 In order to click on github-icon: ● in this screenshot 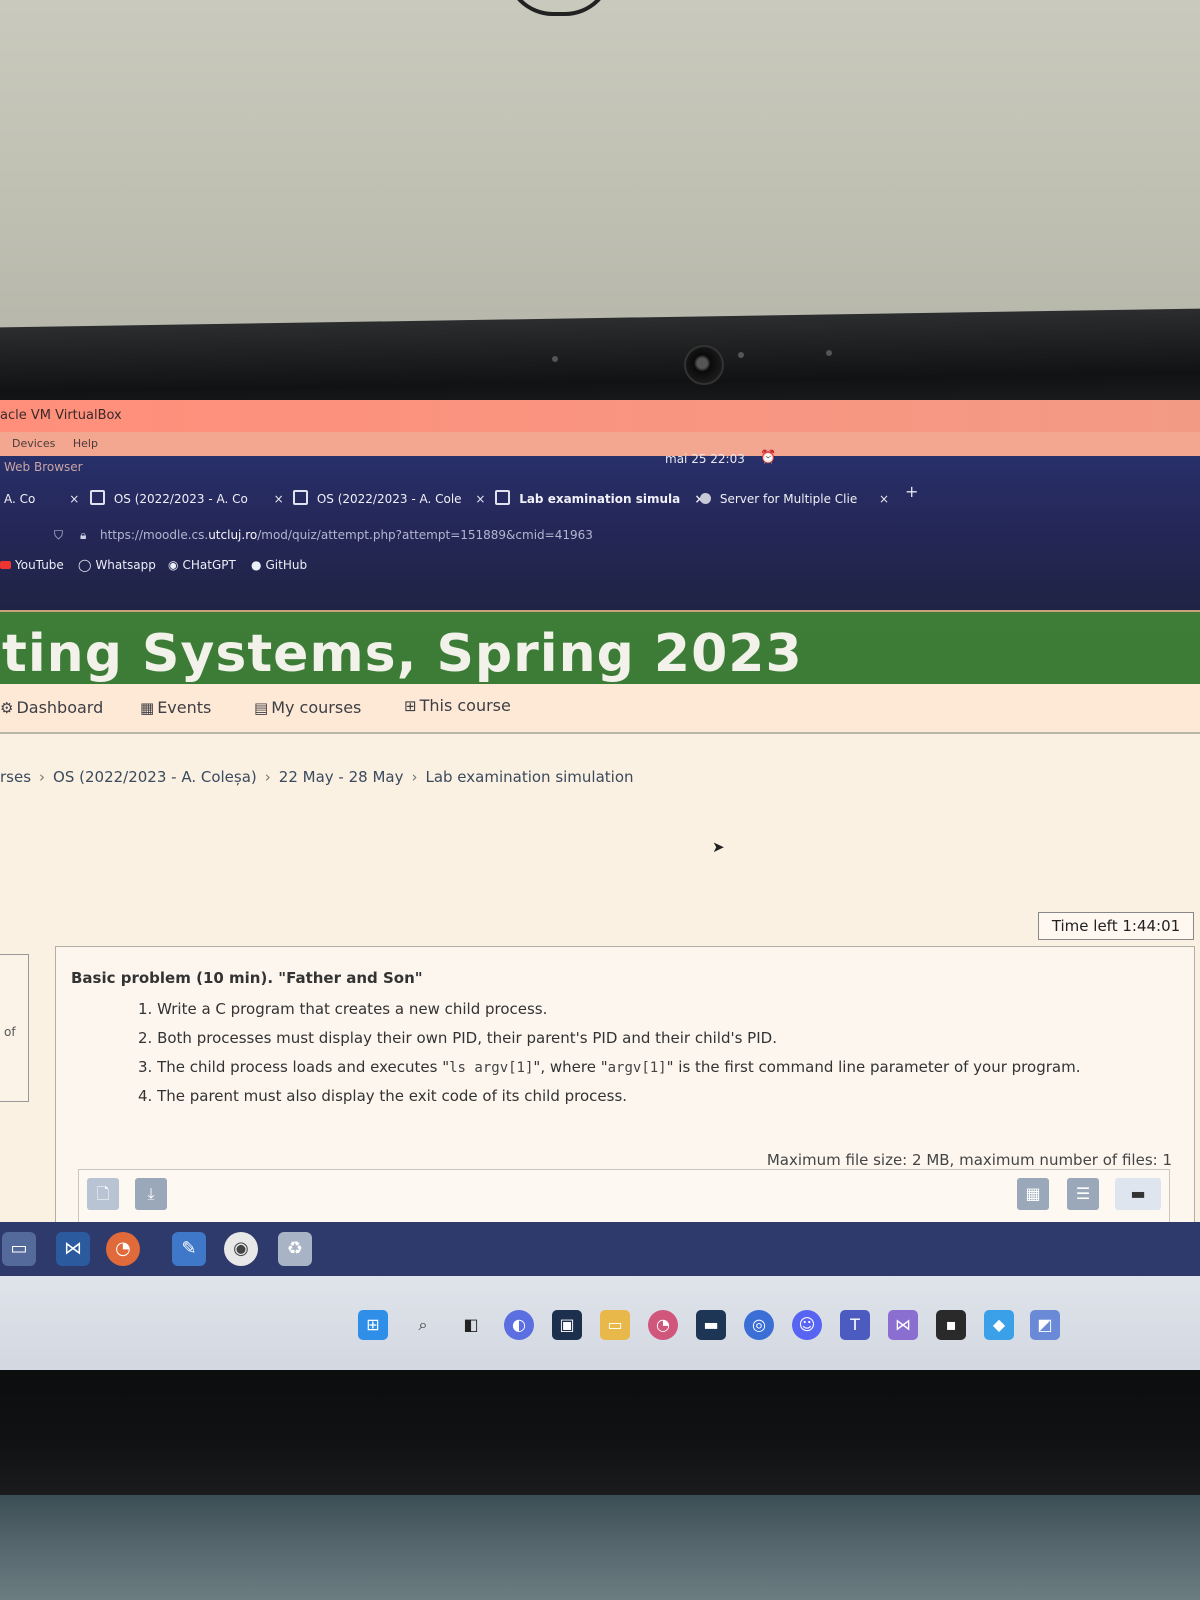, I will do `click(256, 565)`.